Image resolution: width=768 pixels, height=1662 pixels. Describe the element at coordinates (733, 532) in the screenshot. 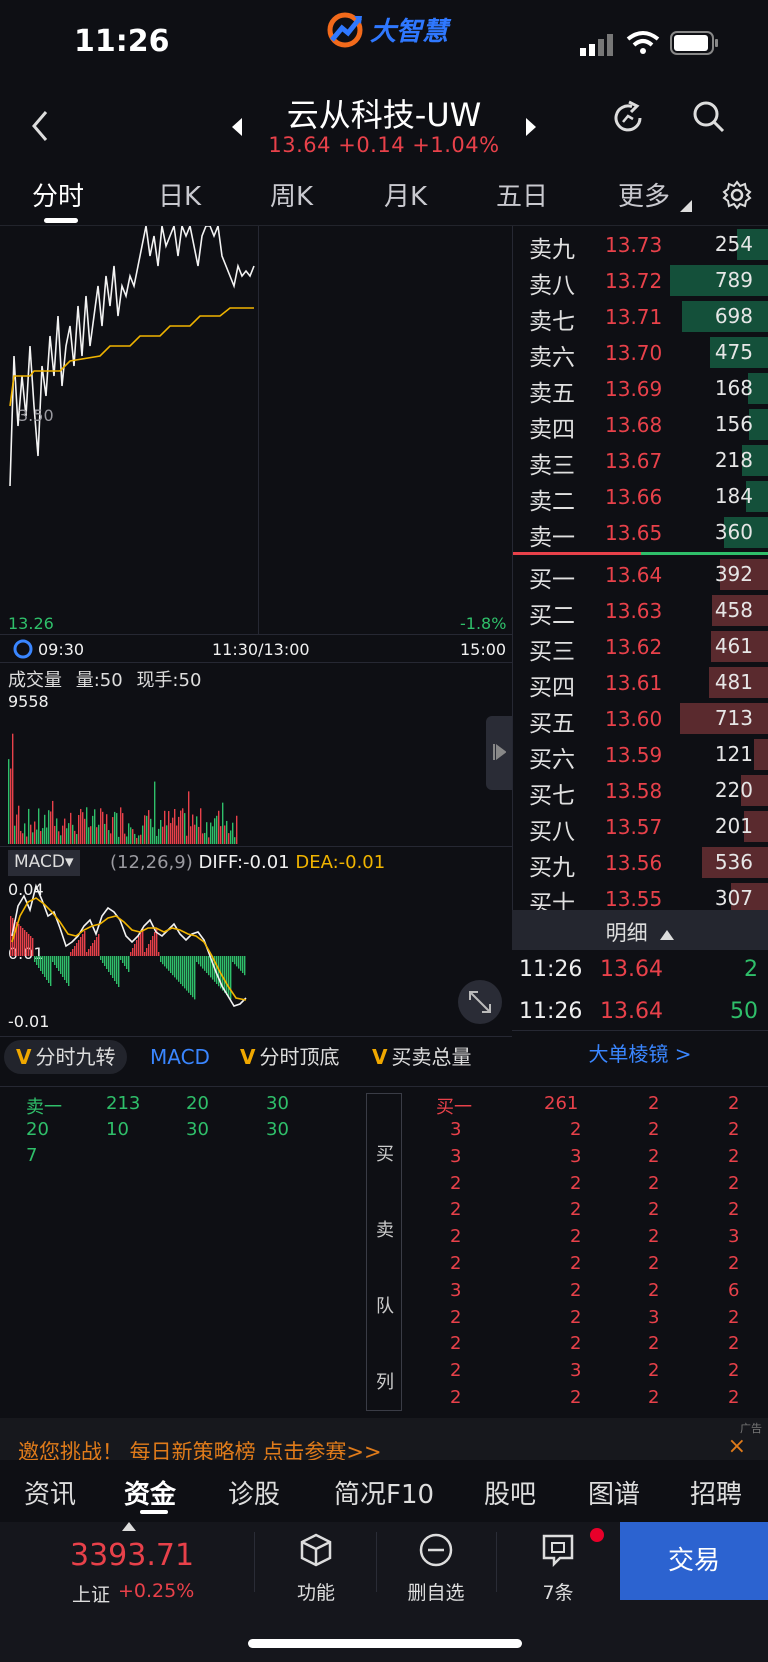

I see `level-volume: 360` at that location.